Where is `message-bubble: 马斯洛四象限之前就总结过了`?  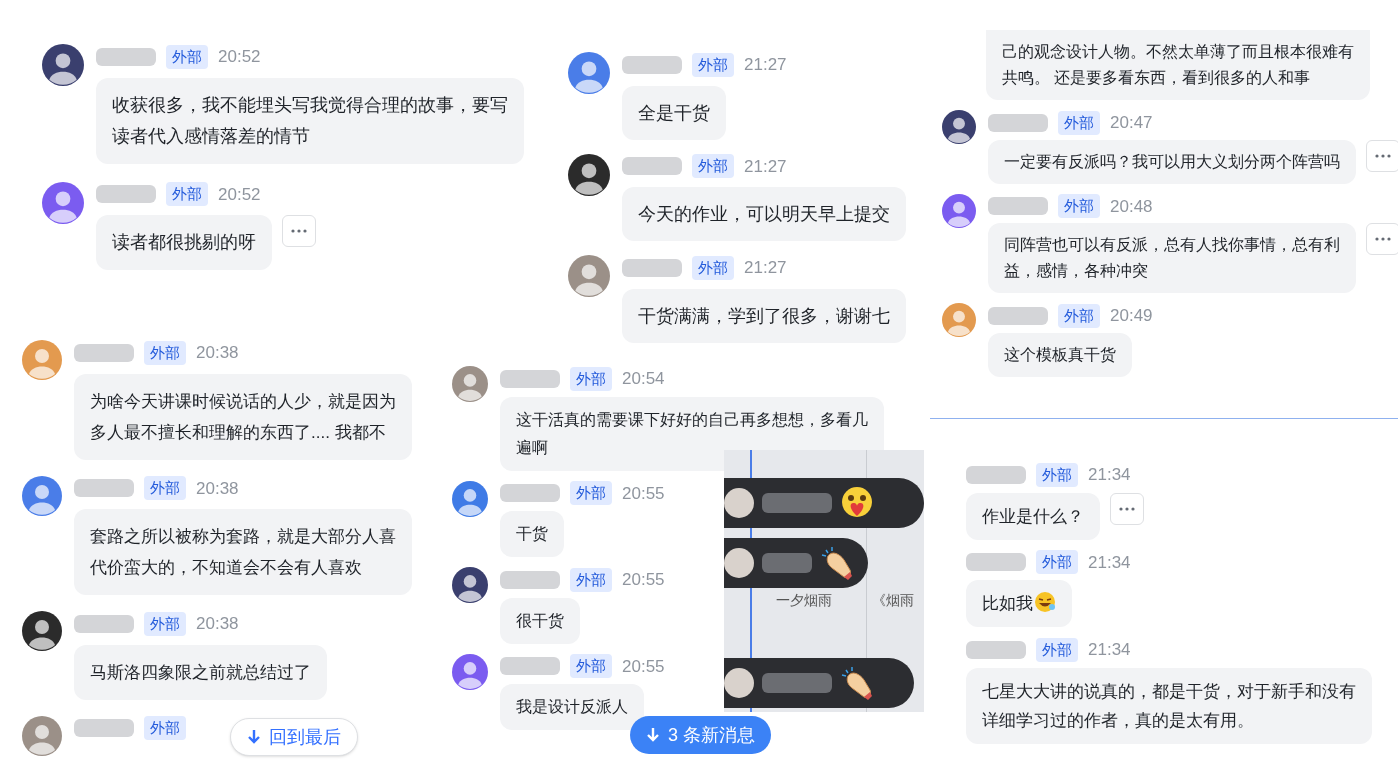 message-bubble: 马斯洛四象限之前就总结过了 is located at coordinates (200, 672).